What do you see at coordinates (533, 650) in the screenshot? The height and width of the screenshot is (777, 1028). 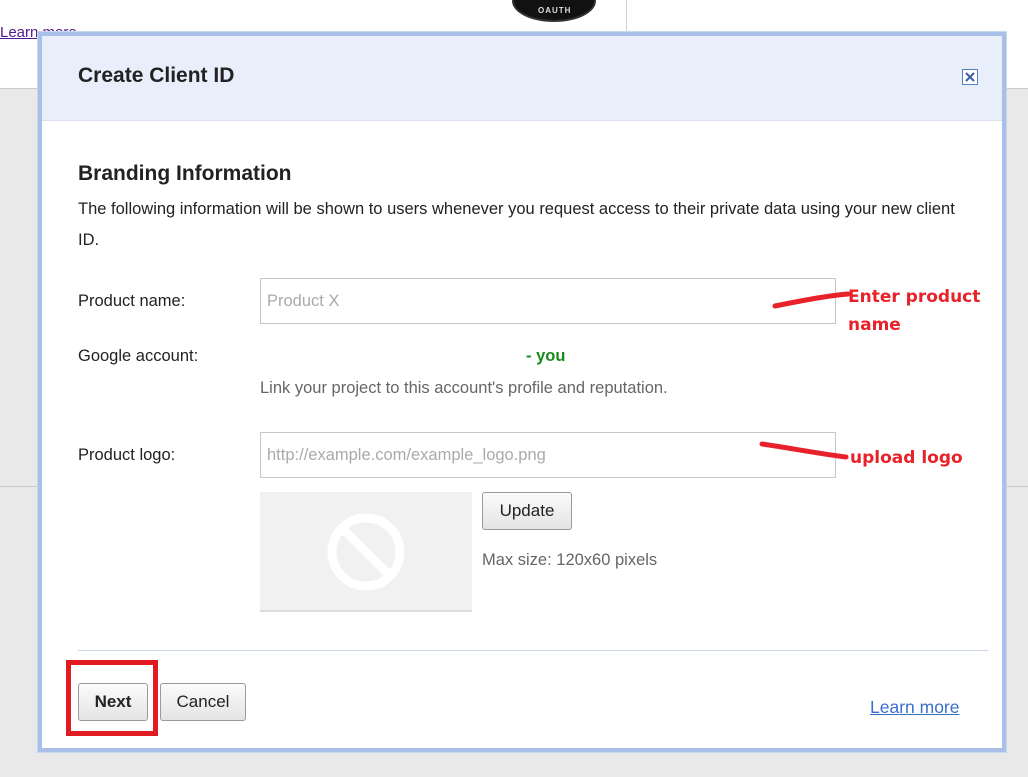 I see `footer-divider` at bounding box center [533, 650].